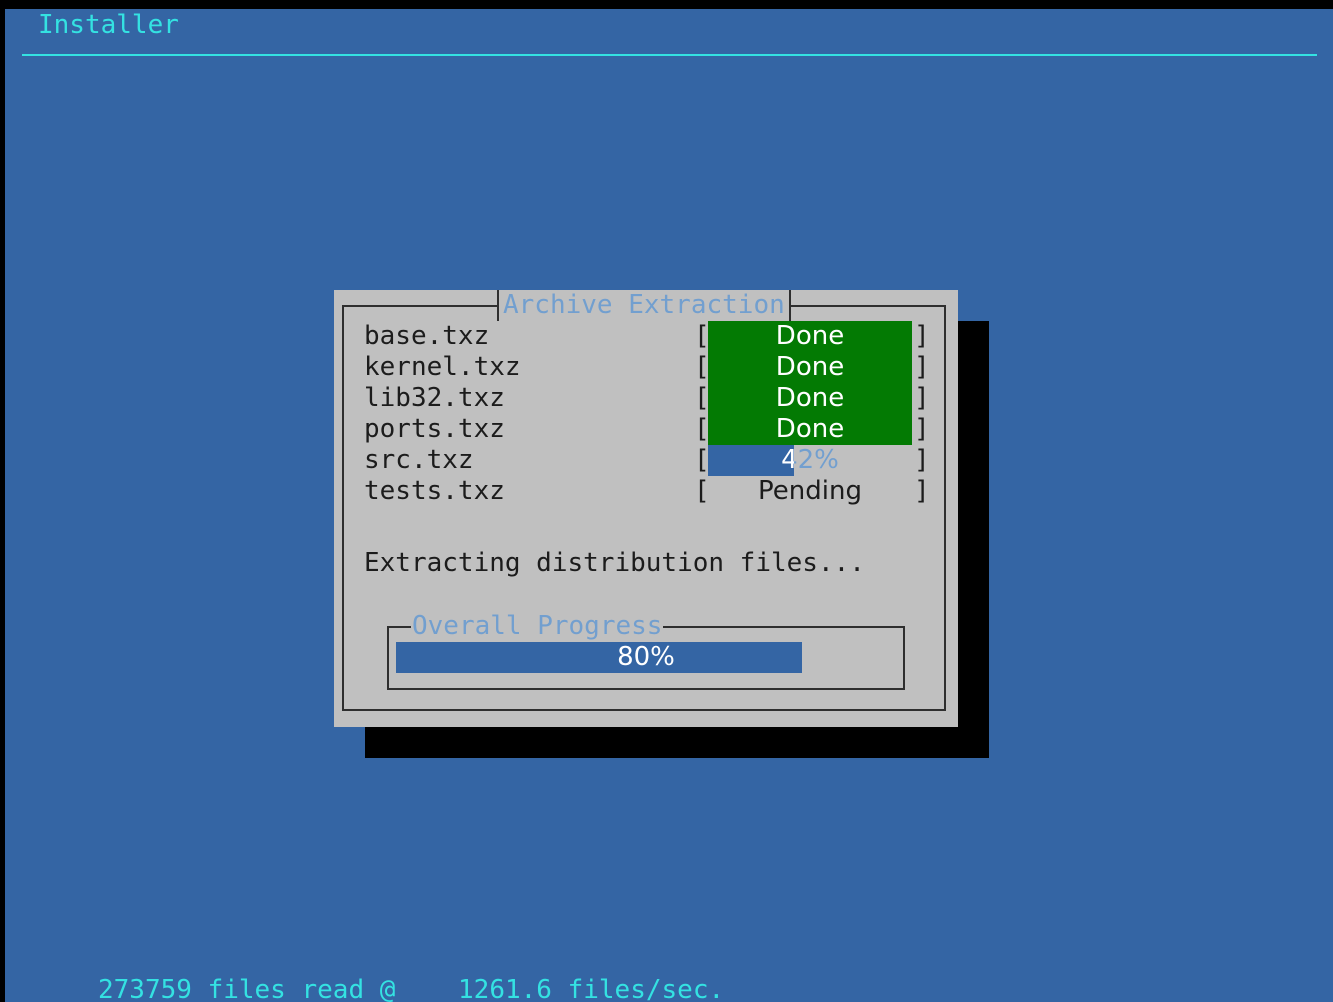 This screenshot has width=1333, height=1002. I want to click on overall-progress-bar: 80%, so click(646, 657).